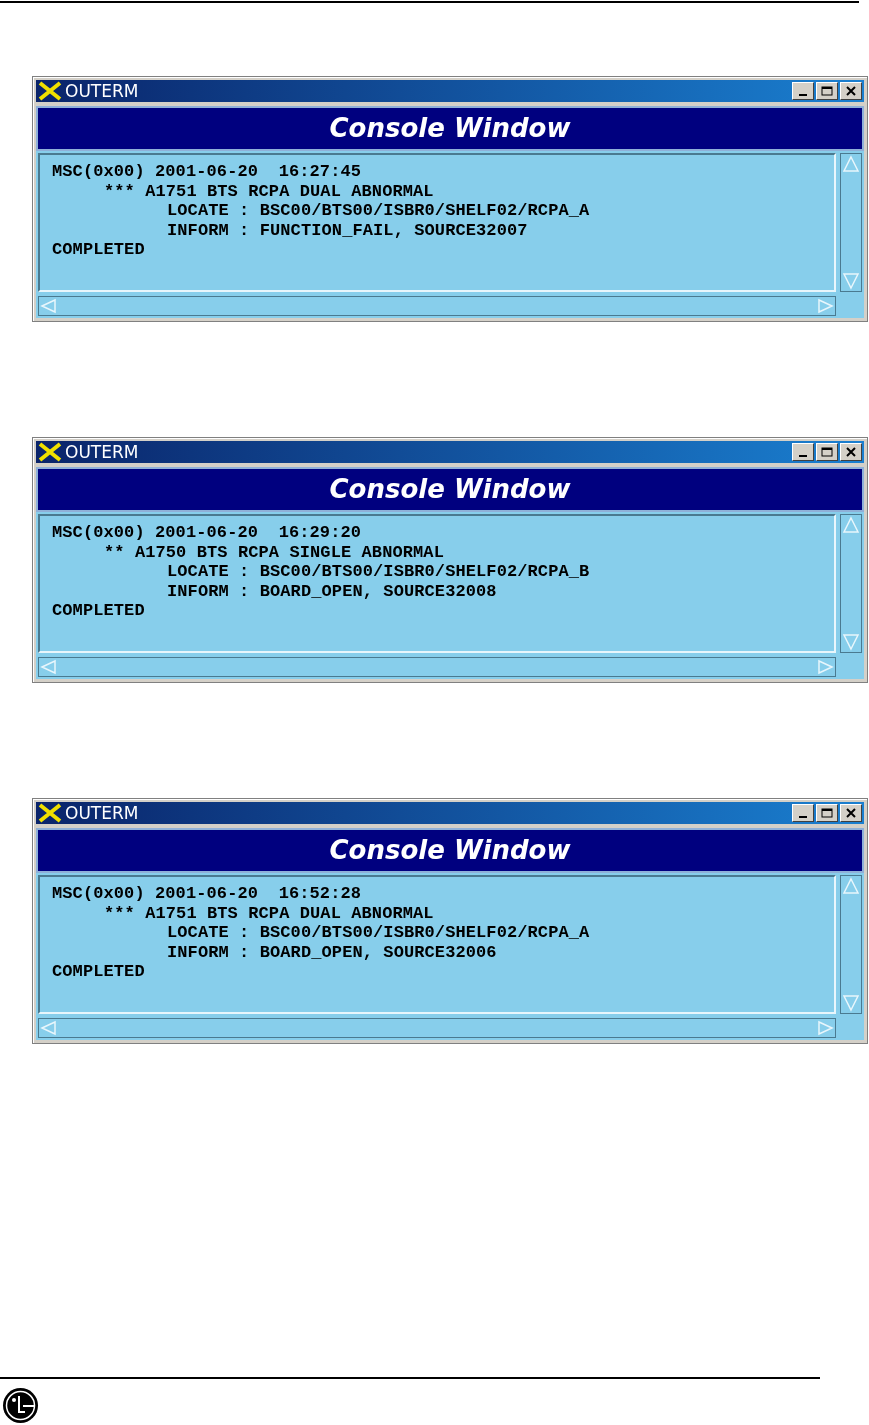 This screenshot has height=1425, width=869. Describe the element at coordinates (20, 1405) in the screenshot. I see `logo-icon` at that location.